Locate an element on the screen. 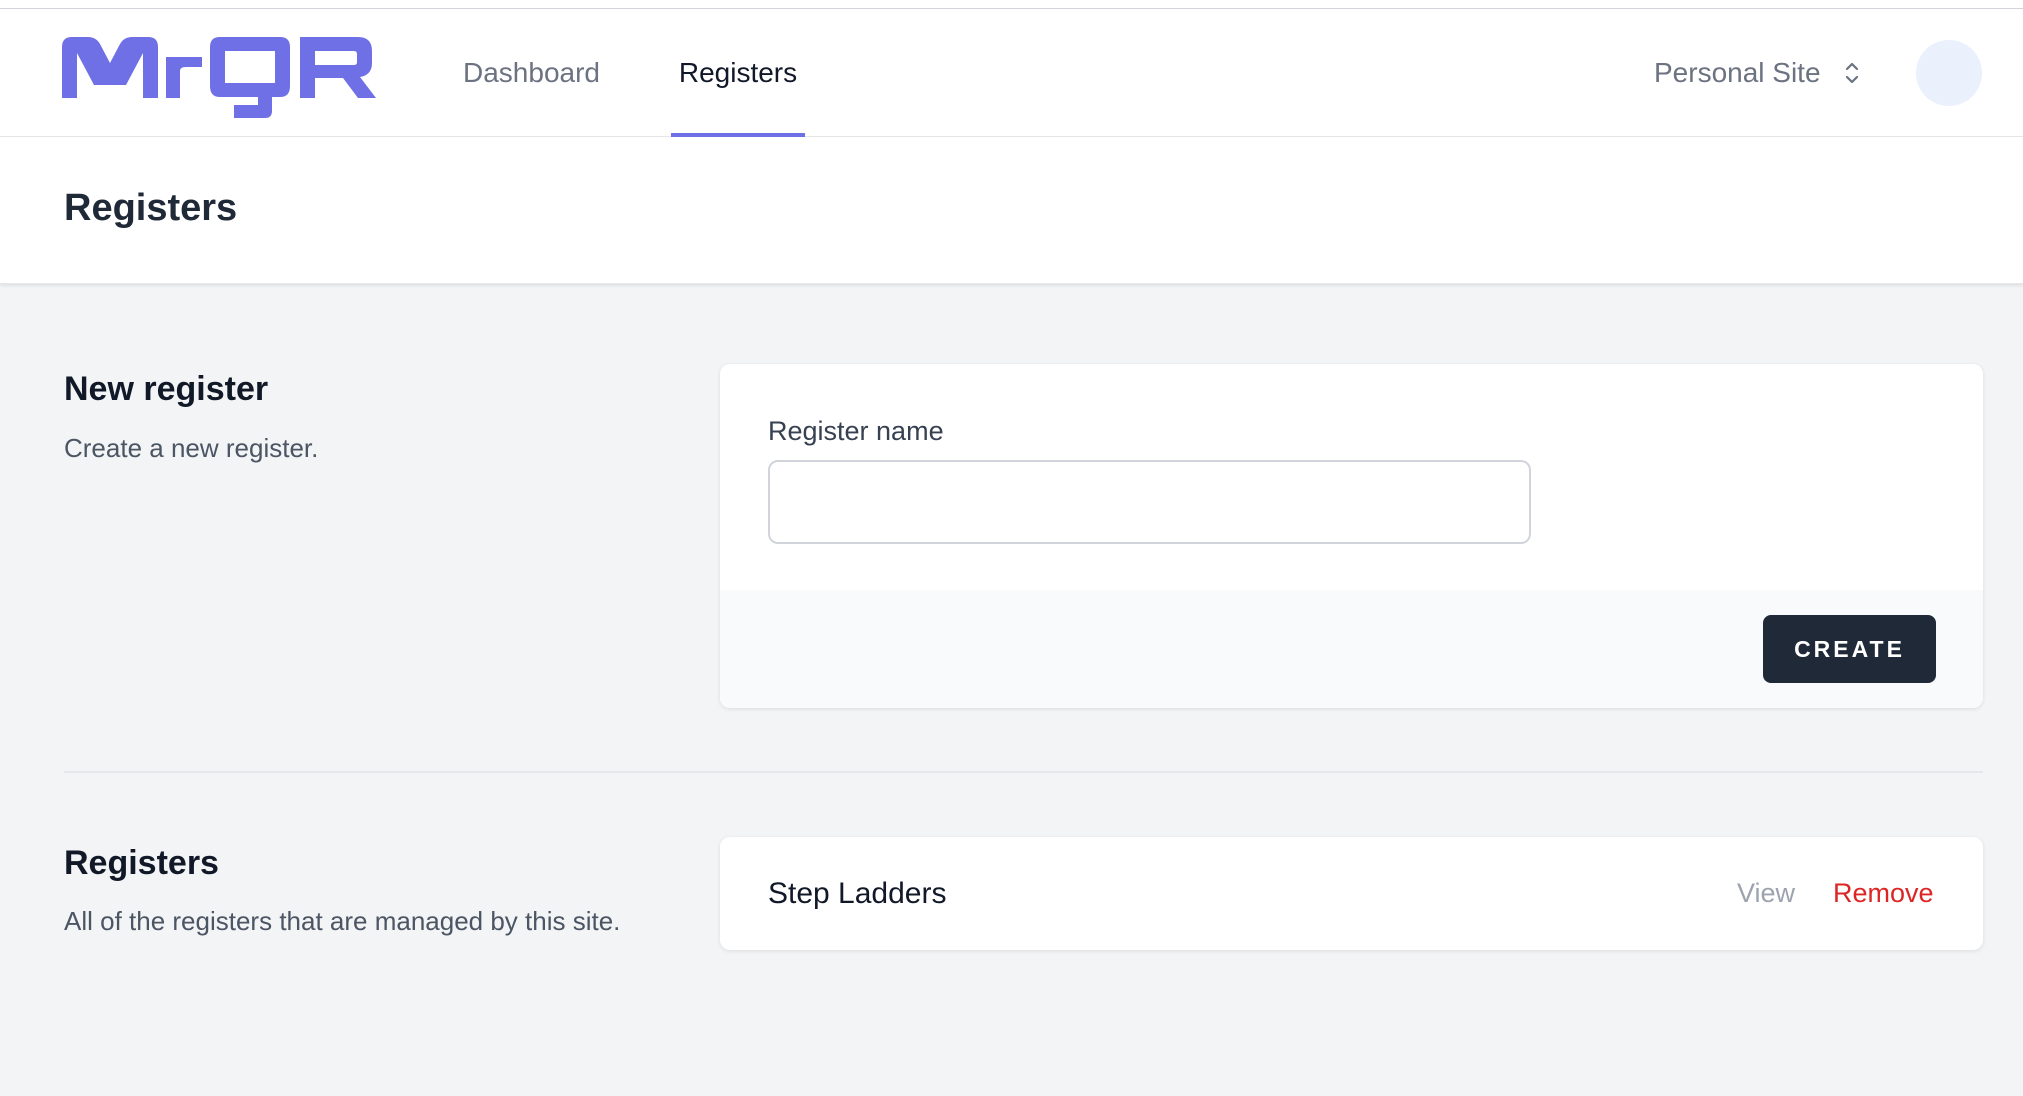 Image resolution: width=2023 pixels, height=1096 pixels. list-item: Step Ladders View Remove is located at coordinates (1351, 893).